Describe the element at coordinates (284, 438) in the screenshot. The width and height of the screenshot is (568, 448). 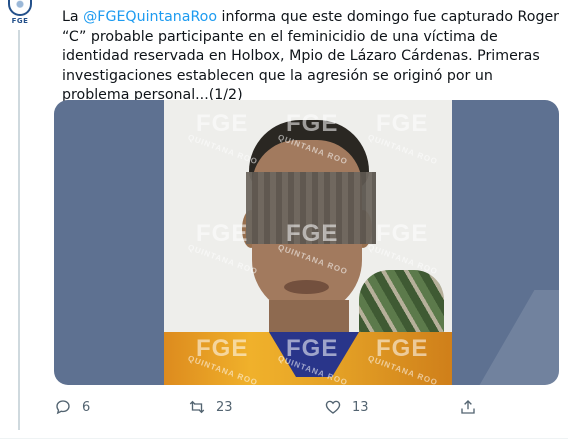
I see `tweet-divider` at that location.